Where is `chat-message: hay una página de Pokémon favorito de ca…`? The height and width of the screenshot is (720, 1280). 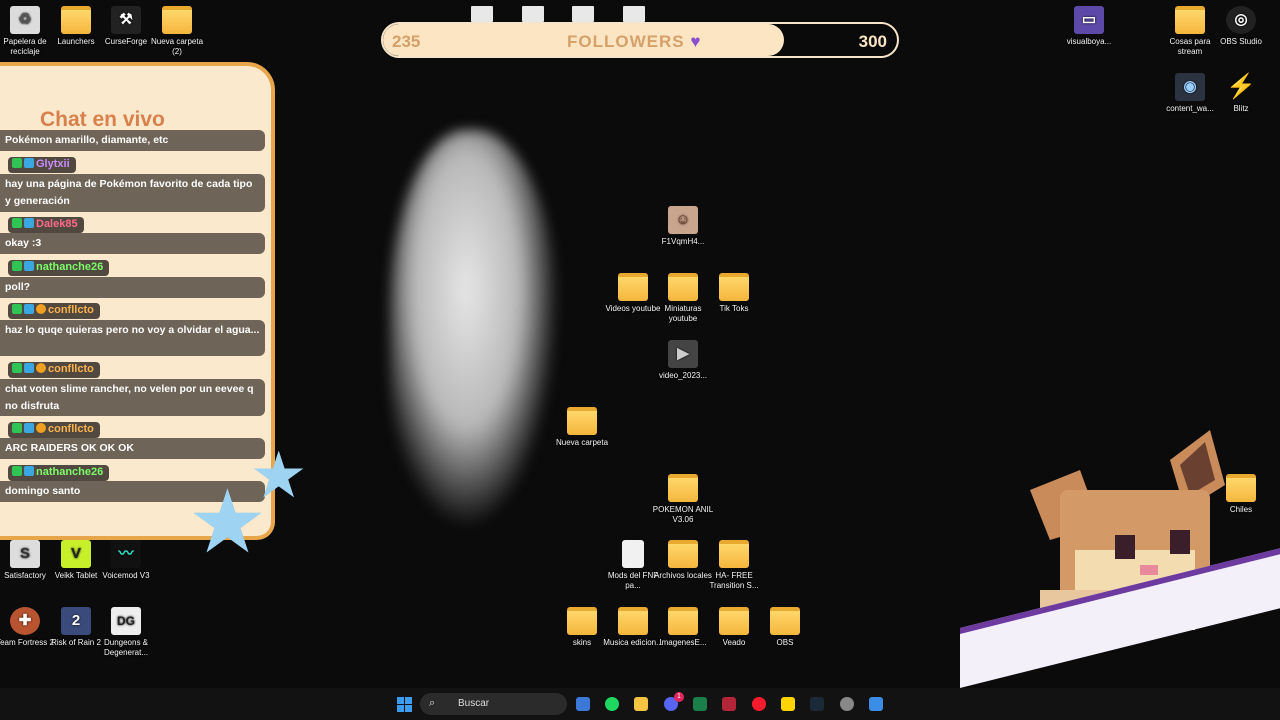 chat-message: hay una página de Pokémon favorito de ca… is located at coordinates (132, 193).